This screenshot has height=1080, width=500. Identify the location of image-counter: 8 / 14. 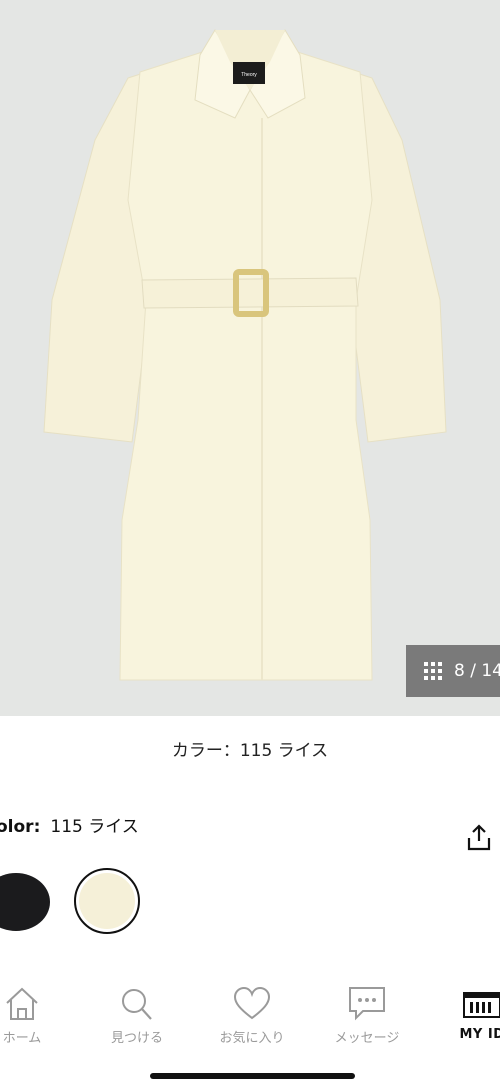
(453, 671).